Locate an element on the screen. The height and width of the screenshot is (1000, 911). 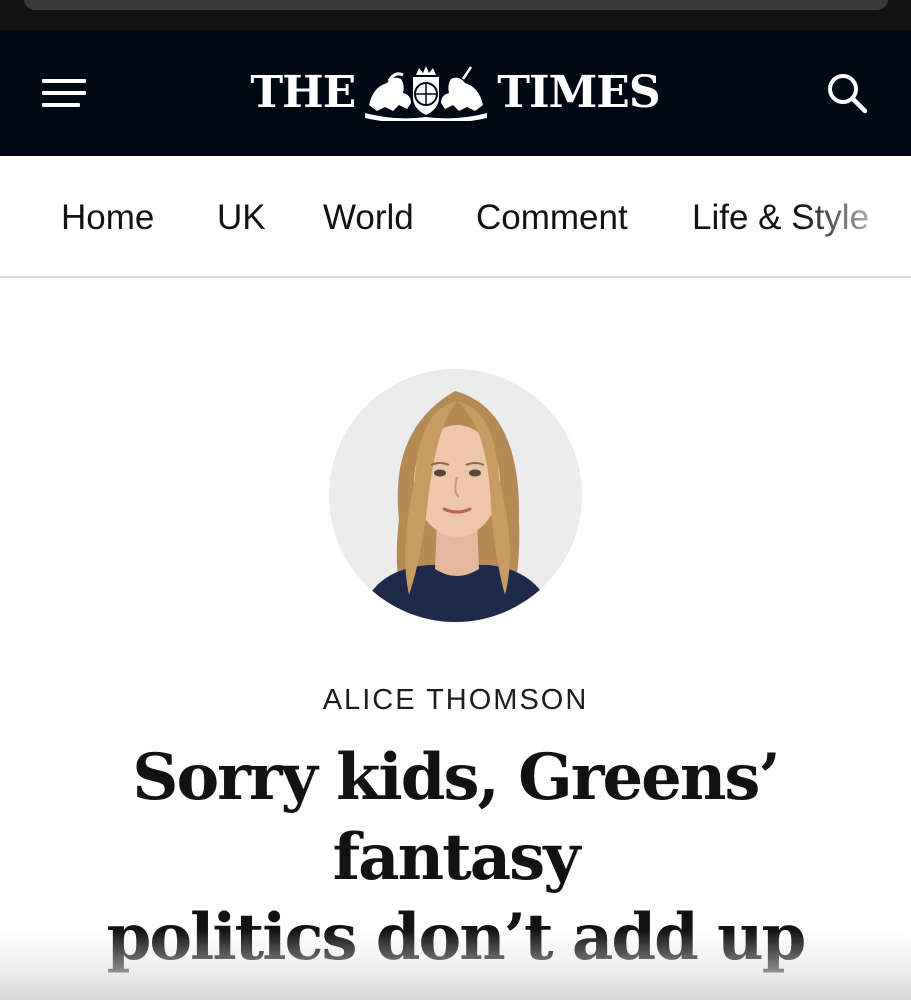
address-bar is located at coordinates (456, 5).